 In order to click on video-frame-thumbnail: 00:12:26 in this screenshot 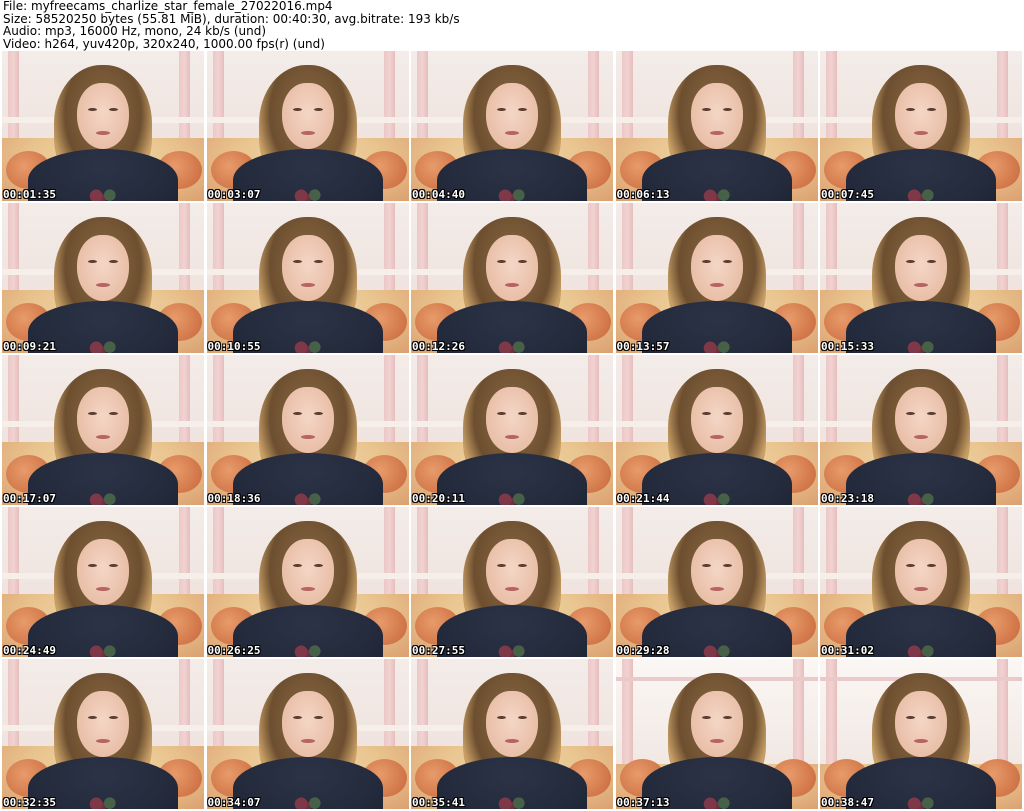, I will do `click(512, 278)`.